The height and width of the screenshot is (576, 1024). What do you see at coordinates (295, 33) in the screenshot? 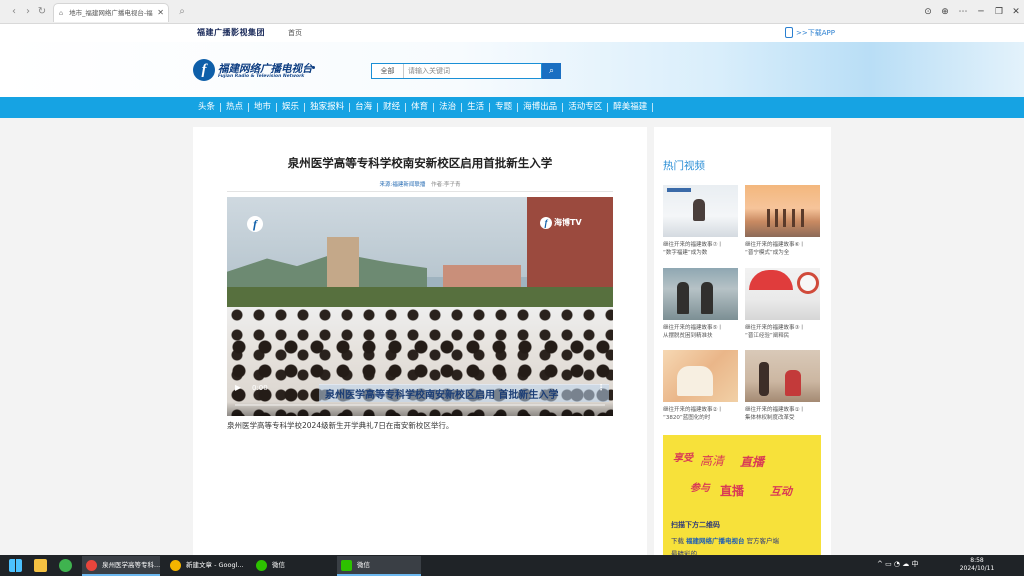
I see `home-link: 首页` at bounding box center [295, 33].